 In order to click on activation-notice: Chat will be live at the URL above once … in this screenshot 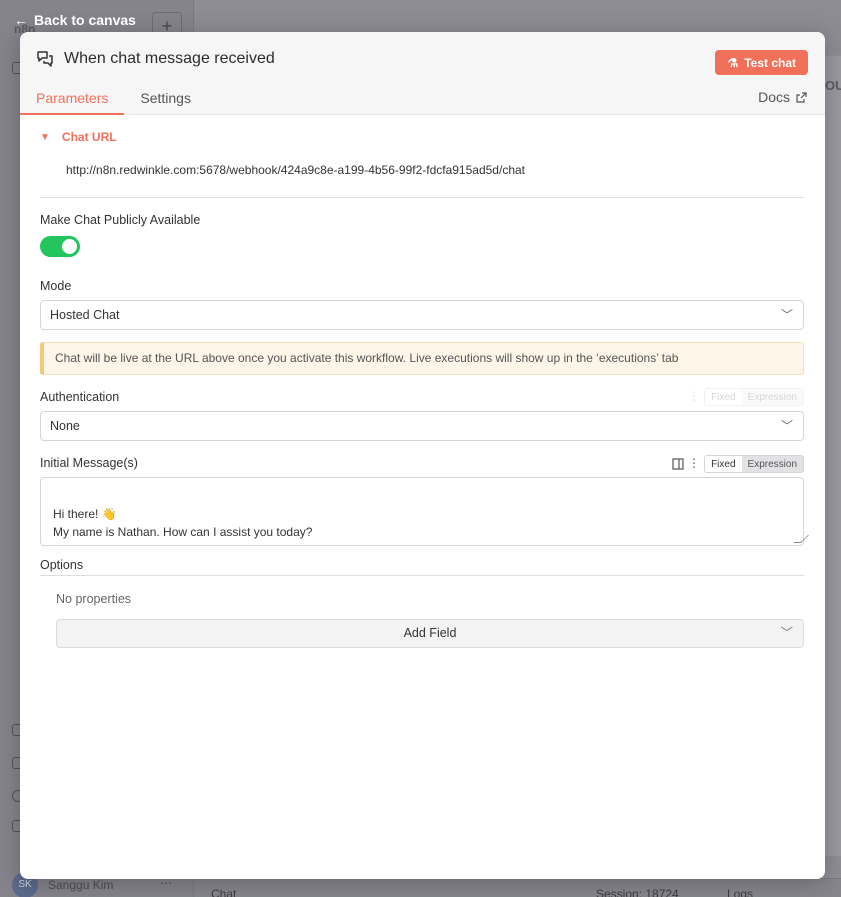, I will do `click(422, 358)`.